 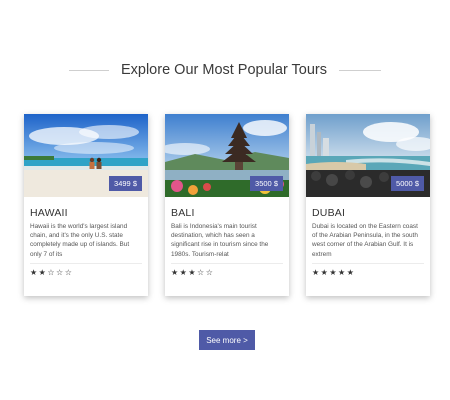 What do you see at coordinates (329, 213) in the screenshot?
I see `tour-title: DUBAI` at bounding box center [329, 213].